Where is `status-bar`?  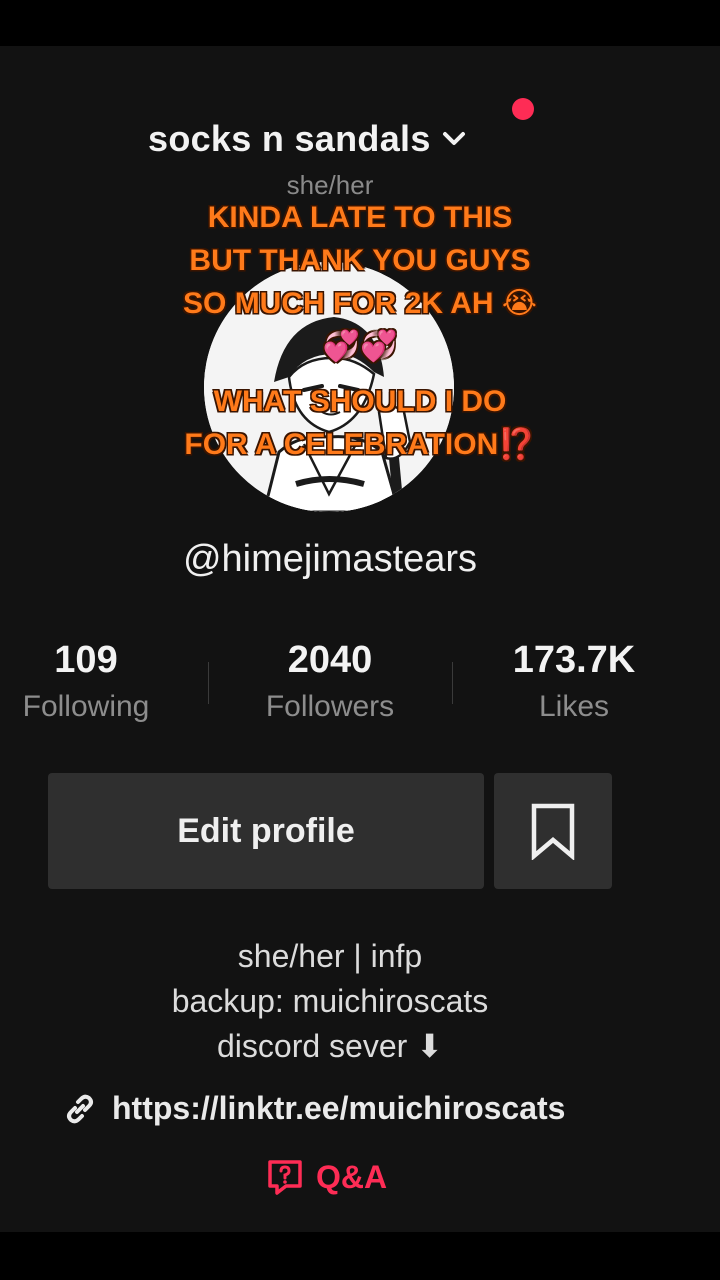 status-bar is located at coordinates (360, 23).